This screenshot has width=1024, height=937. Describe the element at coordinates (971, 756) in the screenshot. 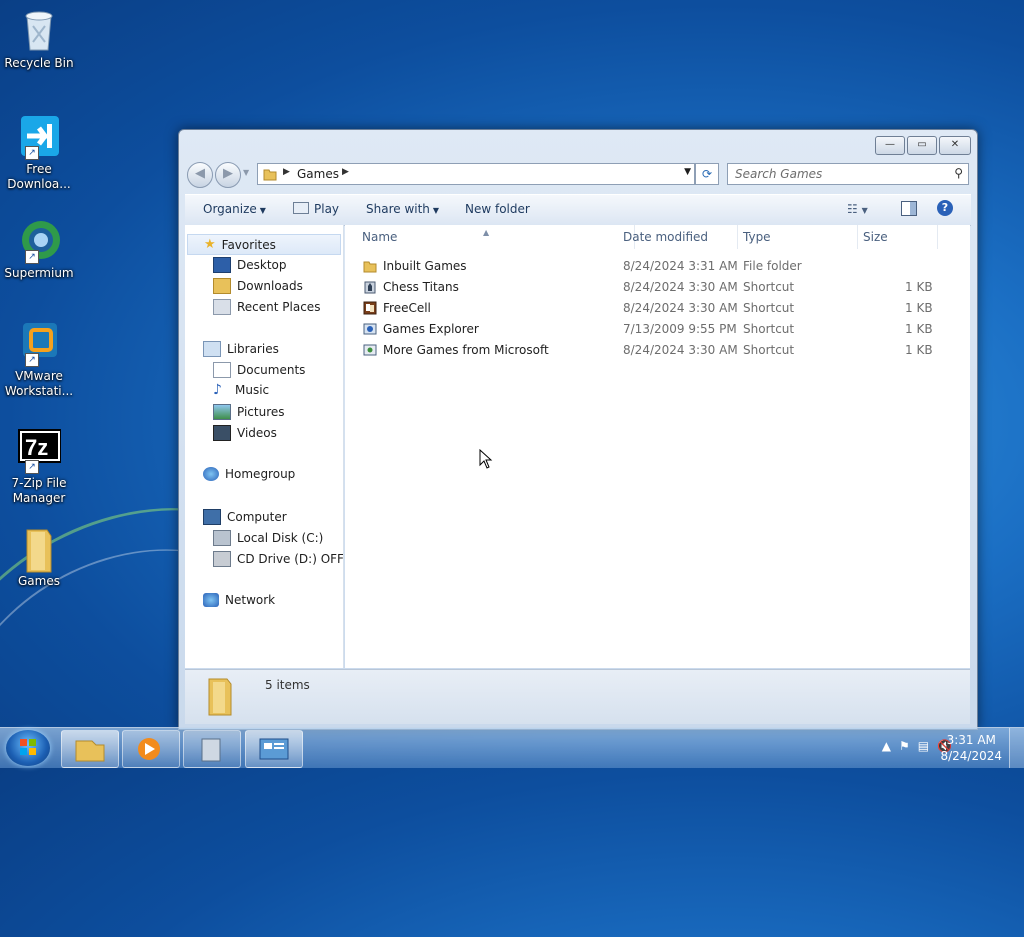

I see `clock-date: 8/24/2024` at that location.